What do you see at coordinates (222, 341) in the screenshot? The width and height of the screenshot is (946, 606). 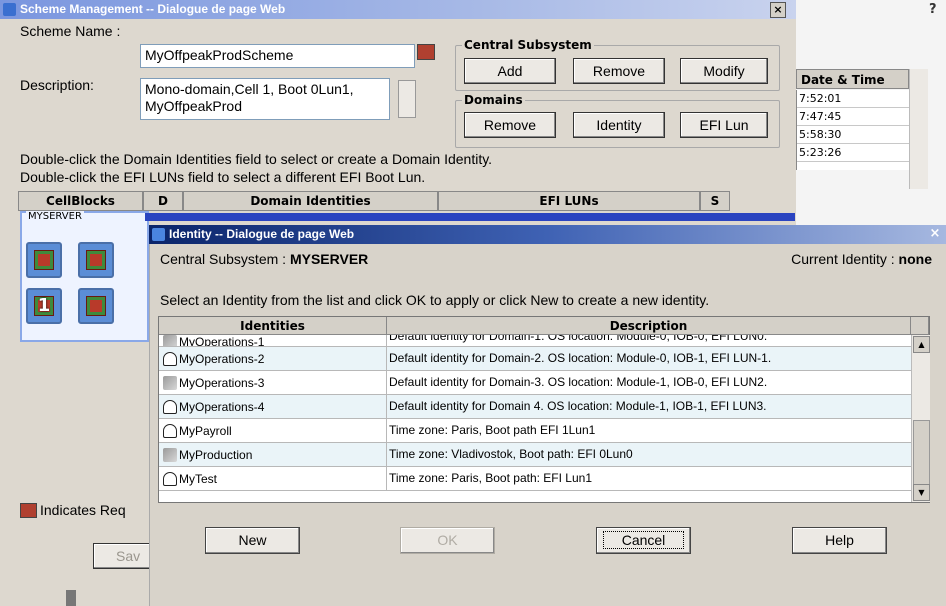 I see `identity-name: MyOperations-1` at bounding box center [222, 341].